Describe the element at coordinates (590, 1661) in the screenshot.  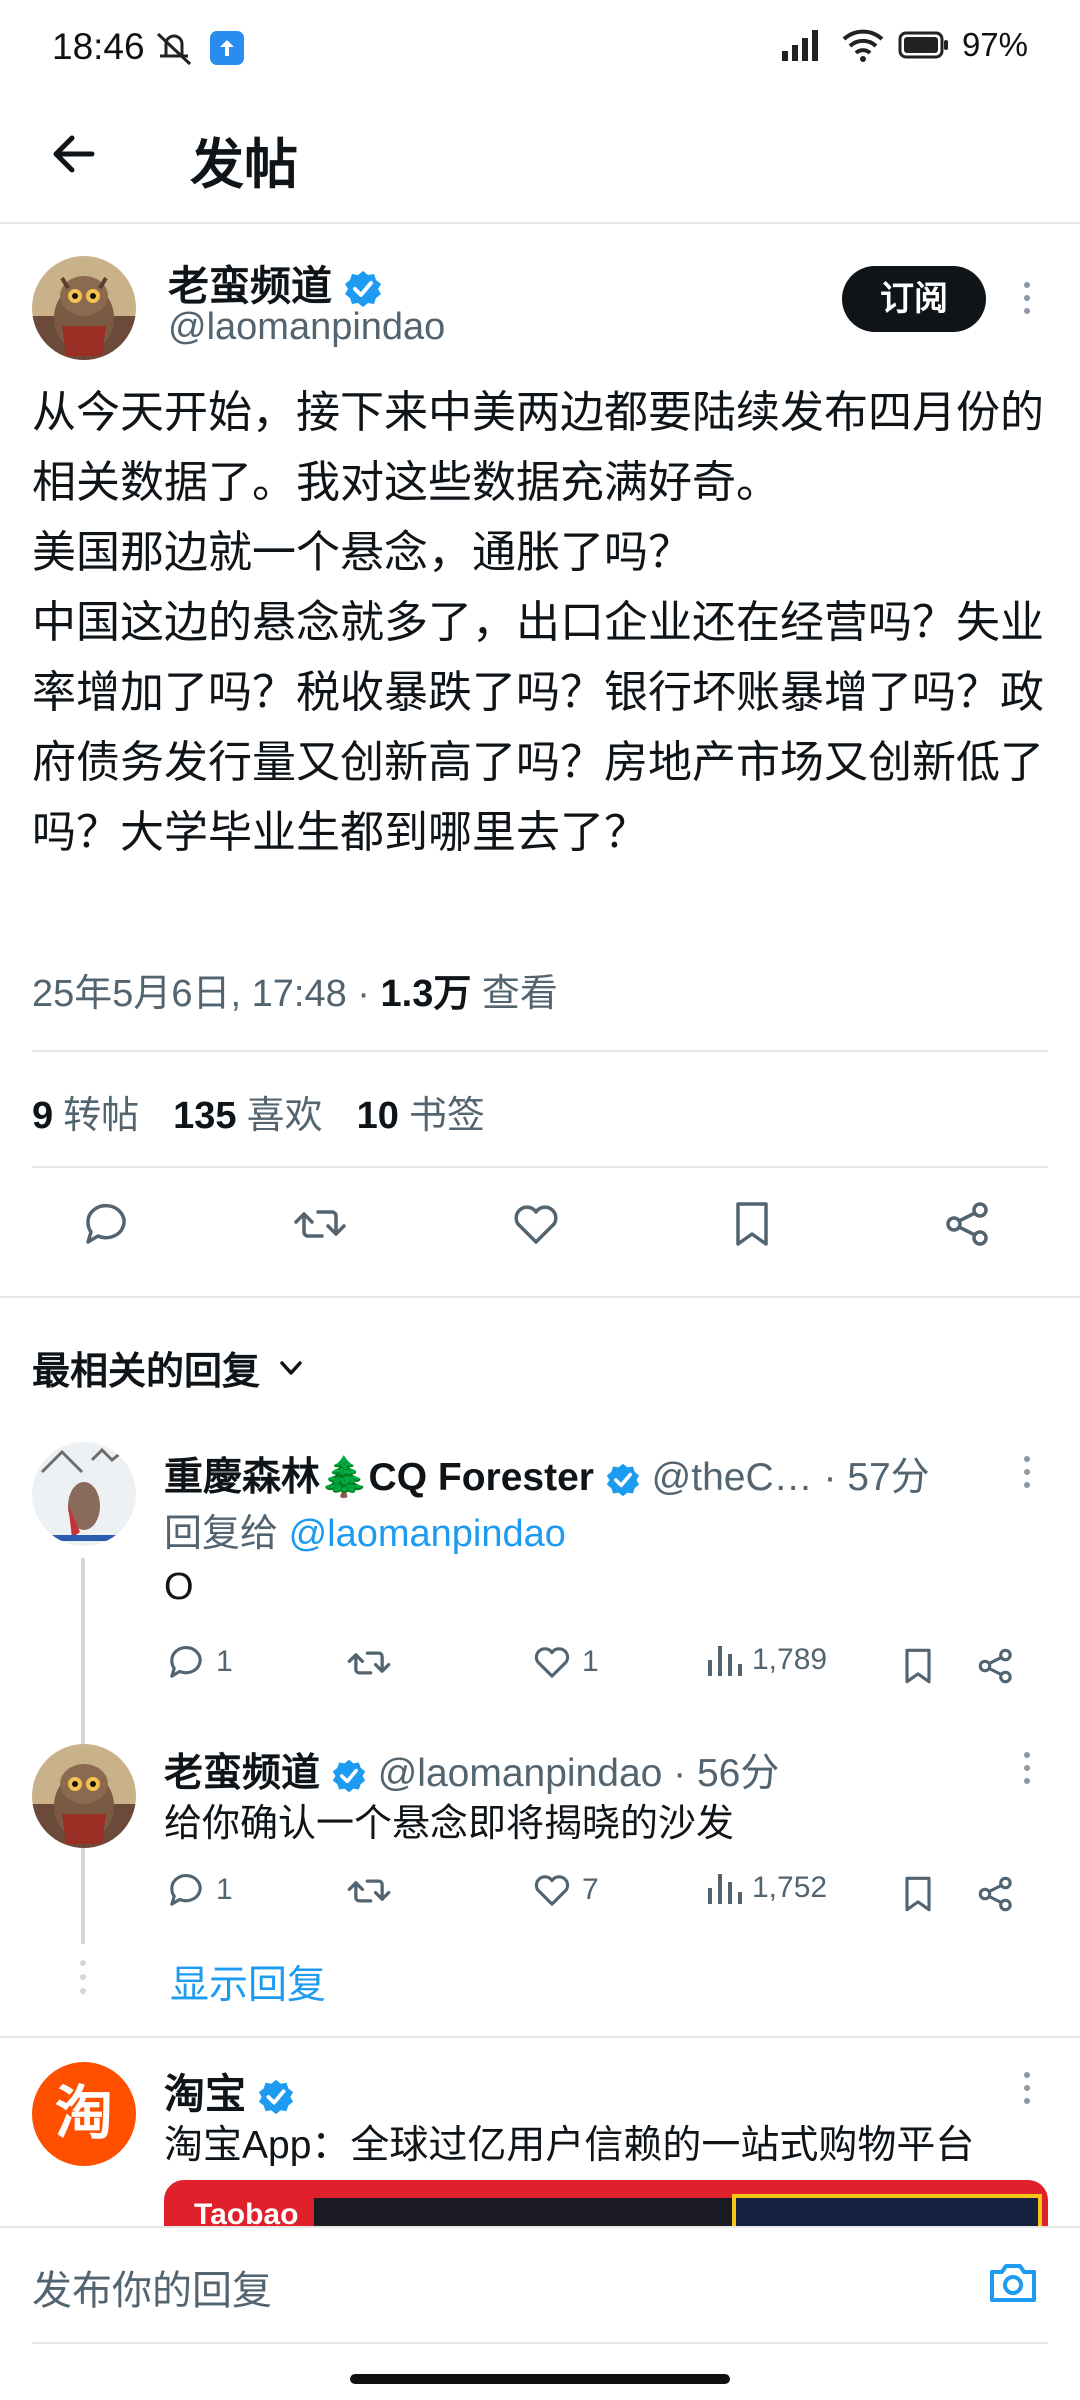
I see `reply-like-count: 1` at that location.